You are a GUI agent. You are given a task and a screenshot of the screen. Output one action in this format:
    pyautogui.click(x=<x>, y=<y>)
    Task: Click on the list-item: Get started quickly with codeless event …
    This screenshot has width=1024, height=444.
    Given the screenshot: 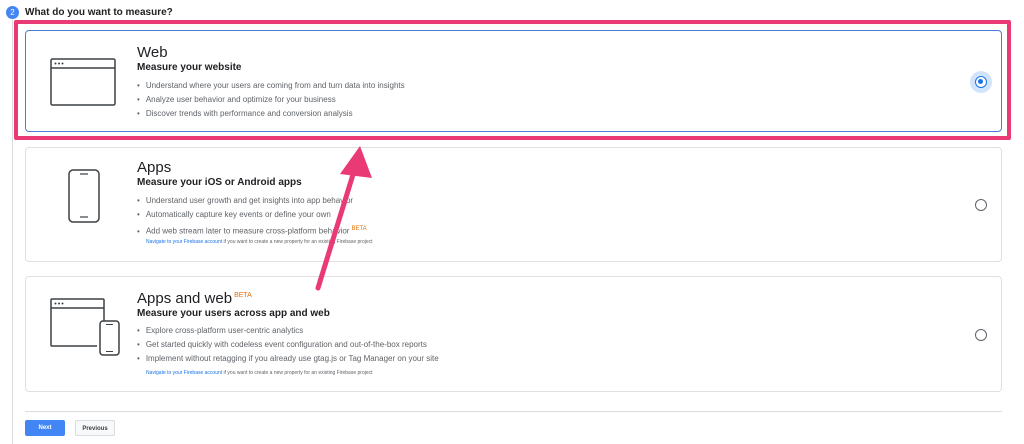 What is the action you would take?
    pyautogui.click(x=288, y=345)
    